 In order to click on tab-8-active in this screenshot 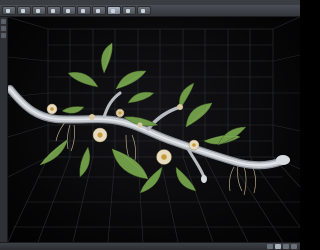, I will do `click(114, 10)`.